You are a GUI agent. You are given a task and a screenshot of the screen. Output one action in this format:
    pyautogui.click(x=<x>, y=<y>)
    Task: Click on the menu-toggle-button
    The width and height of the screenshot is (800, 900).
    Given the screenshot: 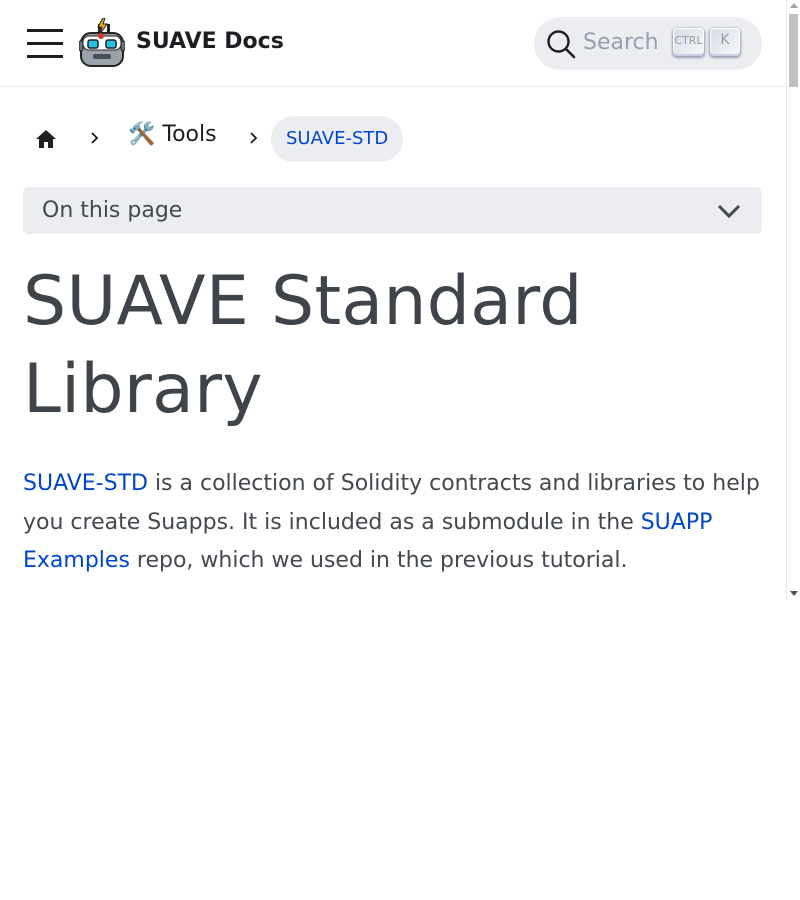 What is the action you would take?
    pyautogui.click(x=45, y=43)
    